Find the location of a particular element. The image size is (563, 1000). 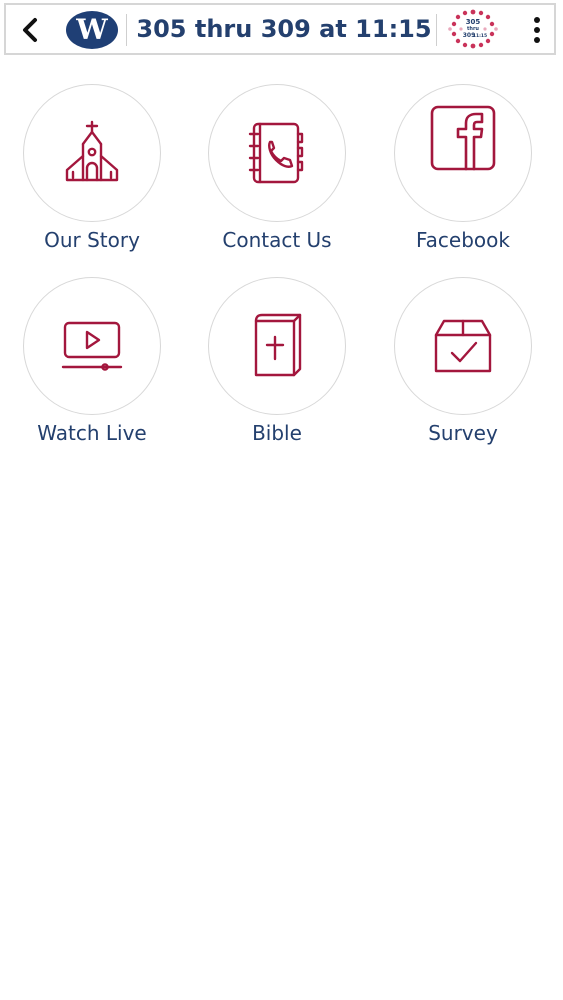

app-logo-letter: W is located at coordinates (92, 29).